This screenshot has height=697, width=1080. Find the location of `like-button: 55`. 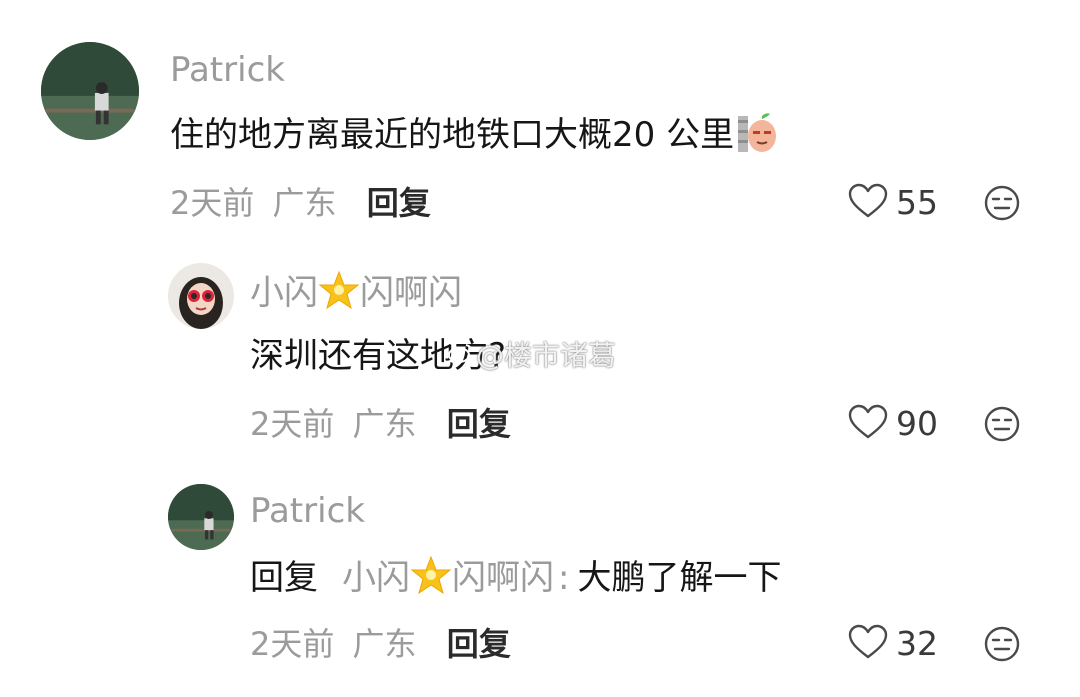

like-button: 55 is located at coordinates (893, 203).